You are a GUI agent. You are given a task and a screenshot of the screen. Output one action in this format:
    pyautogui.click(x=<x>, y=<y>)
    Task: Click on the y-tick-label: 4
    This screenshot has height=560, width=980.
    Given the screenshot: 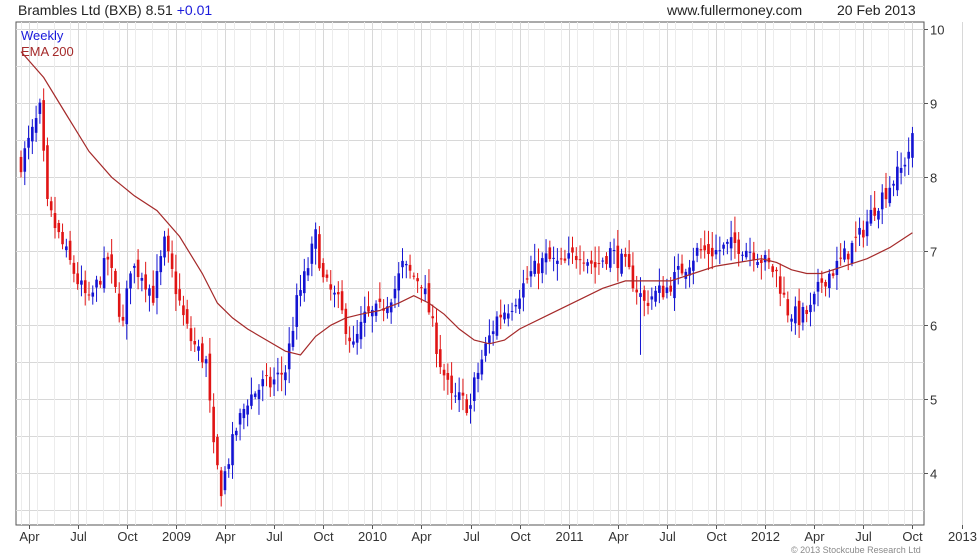 What is the action you would take?
    pyautogui.click(x=933, y=474)
    